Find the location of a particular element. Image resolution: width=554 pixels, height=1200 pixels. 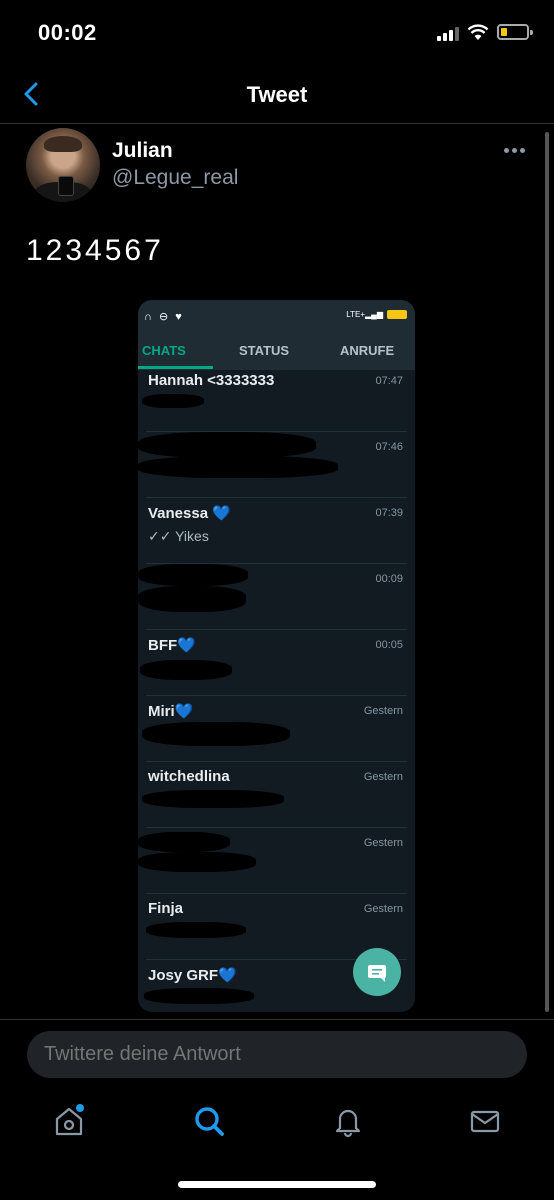

chat-name: Hannah <3333333 is located at coordinates (211, 380).